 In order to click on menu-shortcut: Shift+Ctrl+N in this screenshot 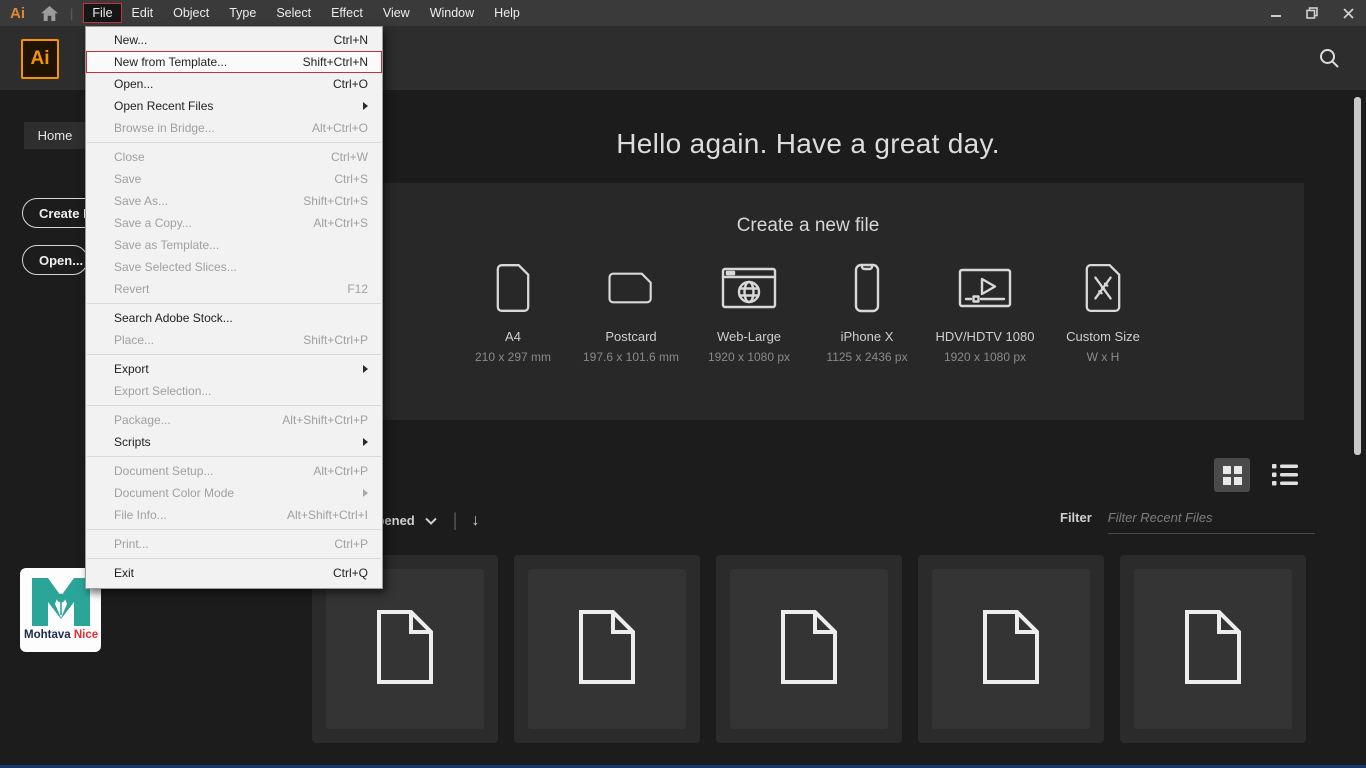, I will do `click(335, 62)`.